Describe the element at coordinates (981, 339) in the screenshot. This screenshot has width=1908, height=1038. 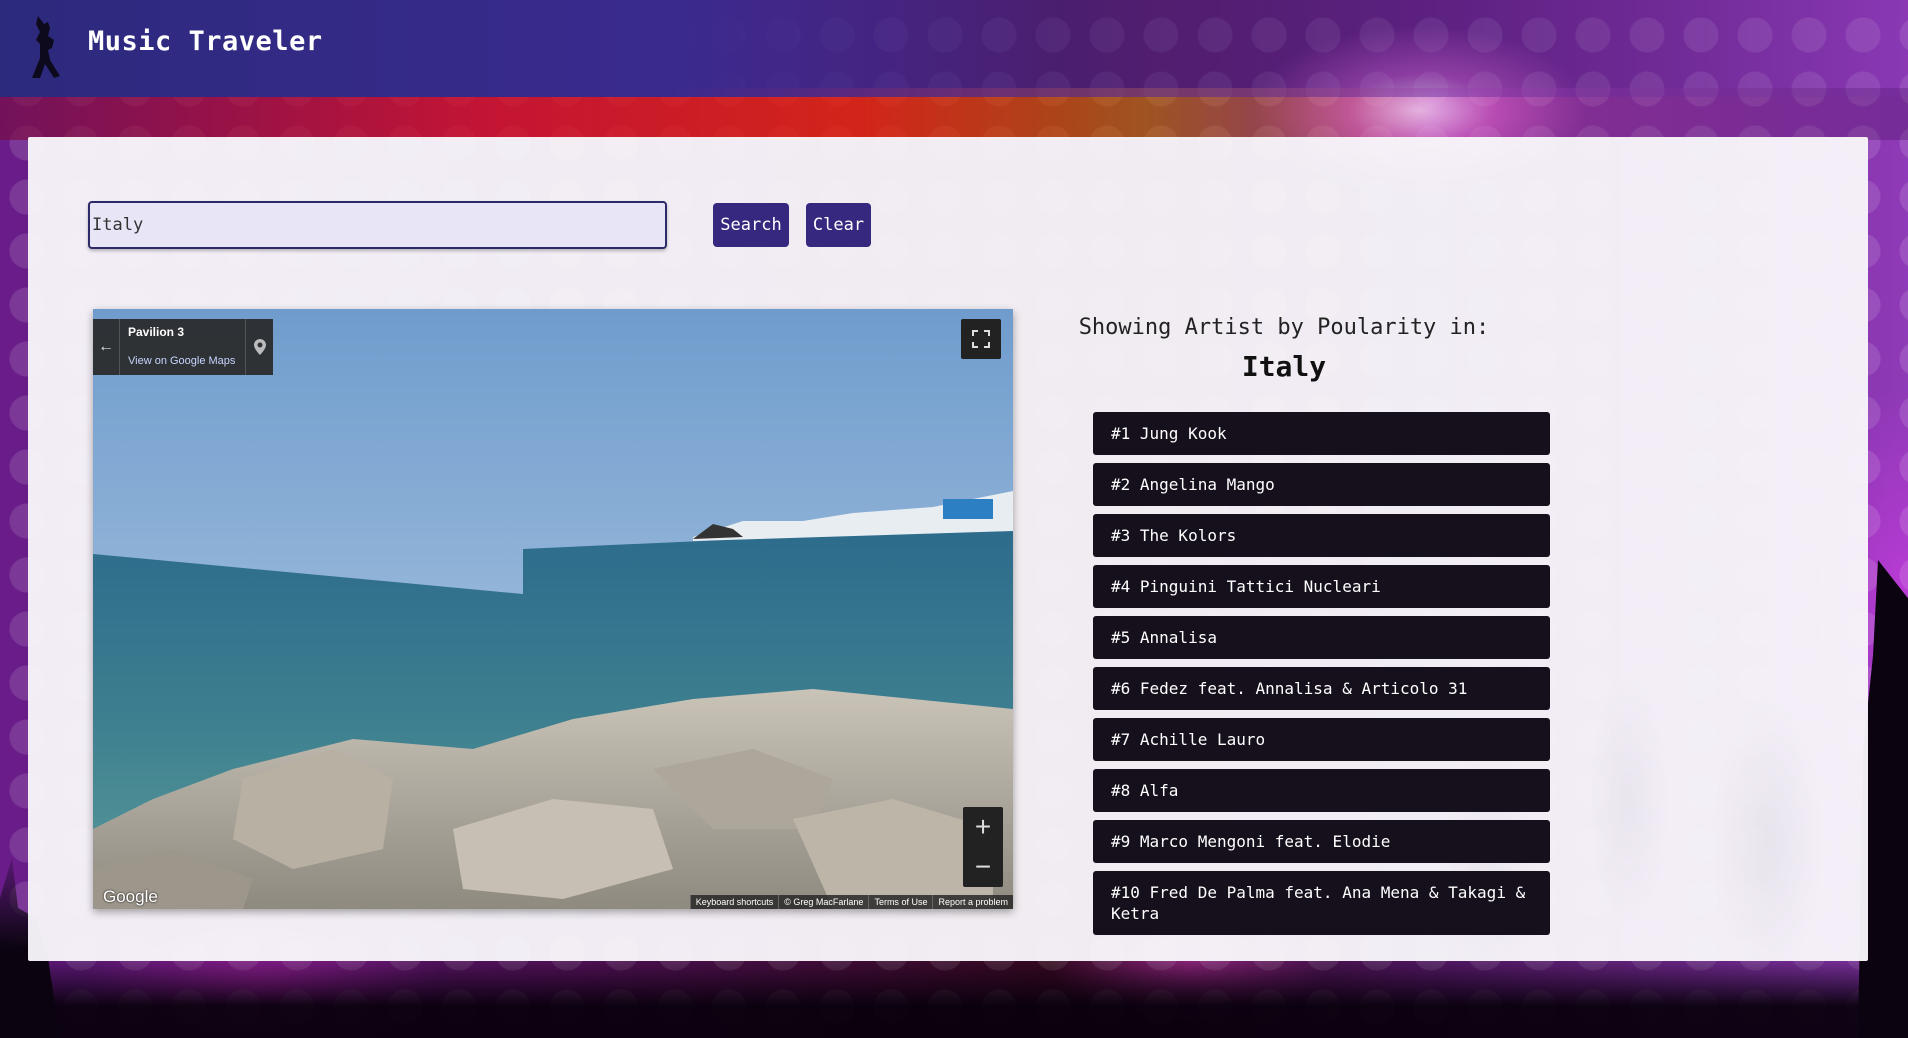
I see `fullscreen-icon` at that location.